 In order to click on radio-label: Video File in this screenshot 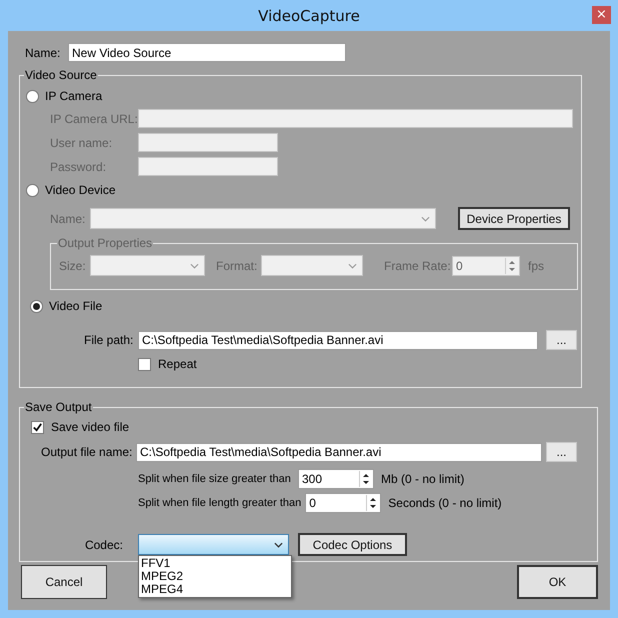, I will do `click(75, 306)`.